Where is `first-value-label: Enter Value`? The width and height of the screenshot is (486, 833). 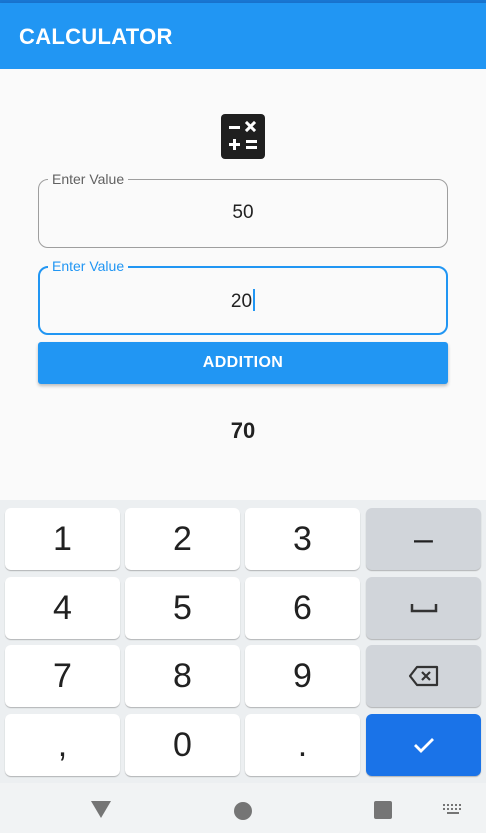
first-value-label: Enter Value is located at coordinates (88, 179).